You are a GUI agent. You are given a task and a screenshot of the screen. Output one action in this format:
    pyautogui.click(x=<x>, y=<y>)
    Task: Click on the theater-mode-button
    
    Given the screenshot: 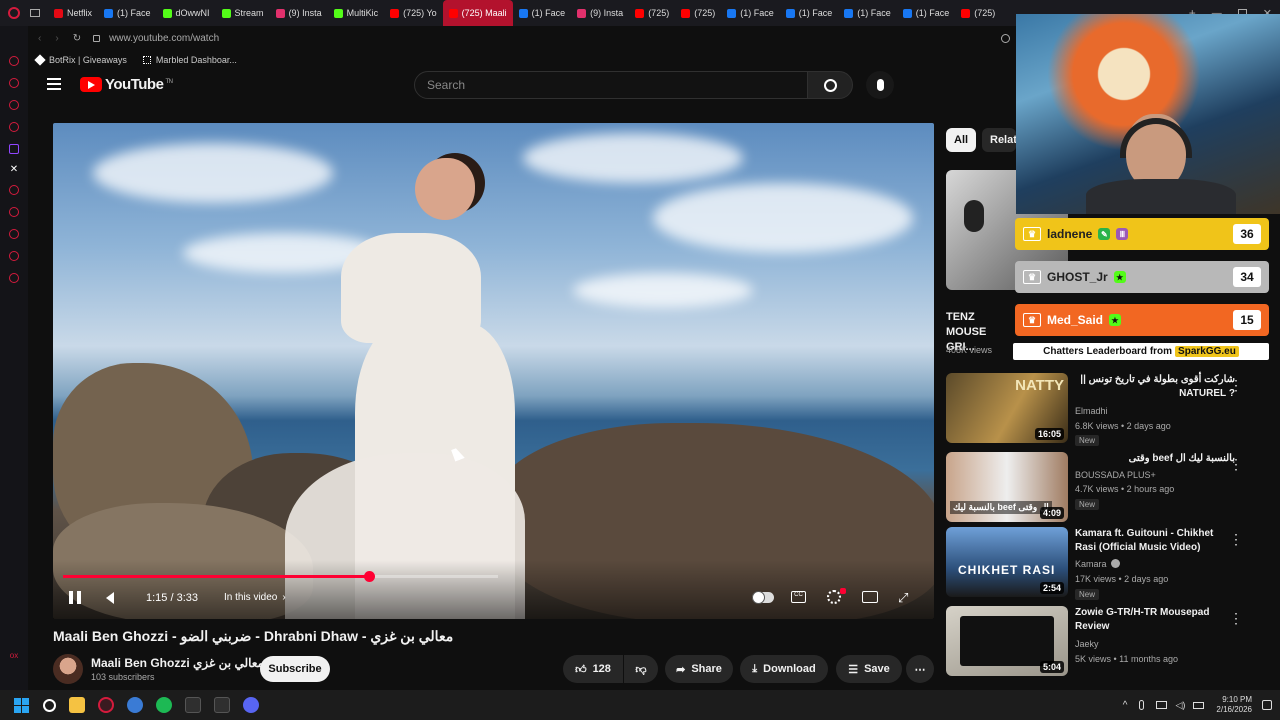 What is the action you would take?
    pyautogui.click(x=870, y=597)
    